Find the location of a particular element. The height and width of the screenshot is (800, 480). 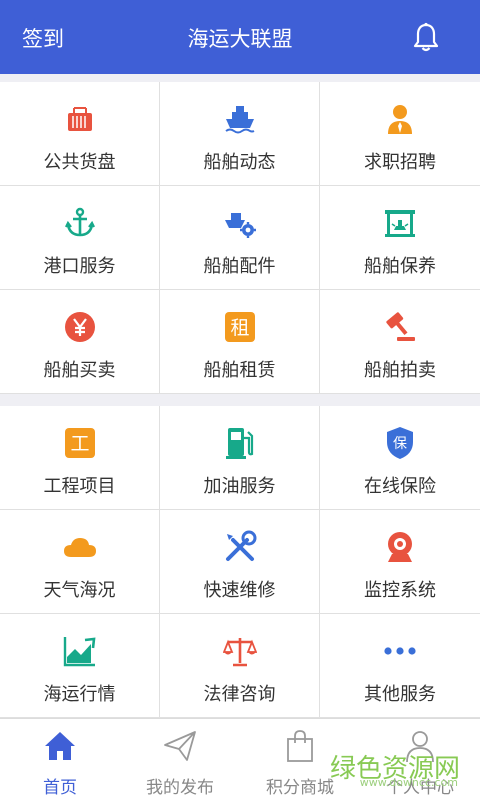

cloud-icon is located at coordinates (80, 547).